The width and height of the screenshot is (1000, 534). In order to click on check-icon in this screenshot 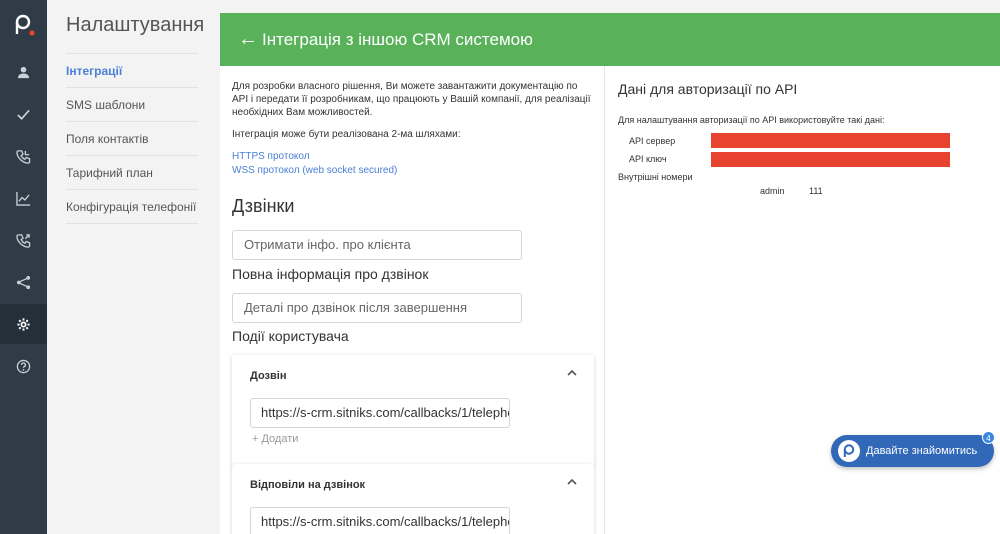, I will do `click(23, 114)`.